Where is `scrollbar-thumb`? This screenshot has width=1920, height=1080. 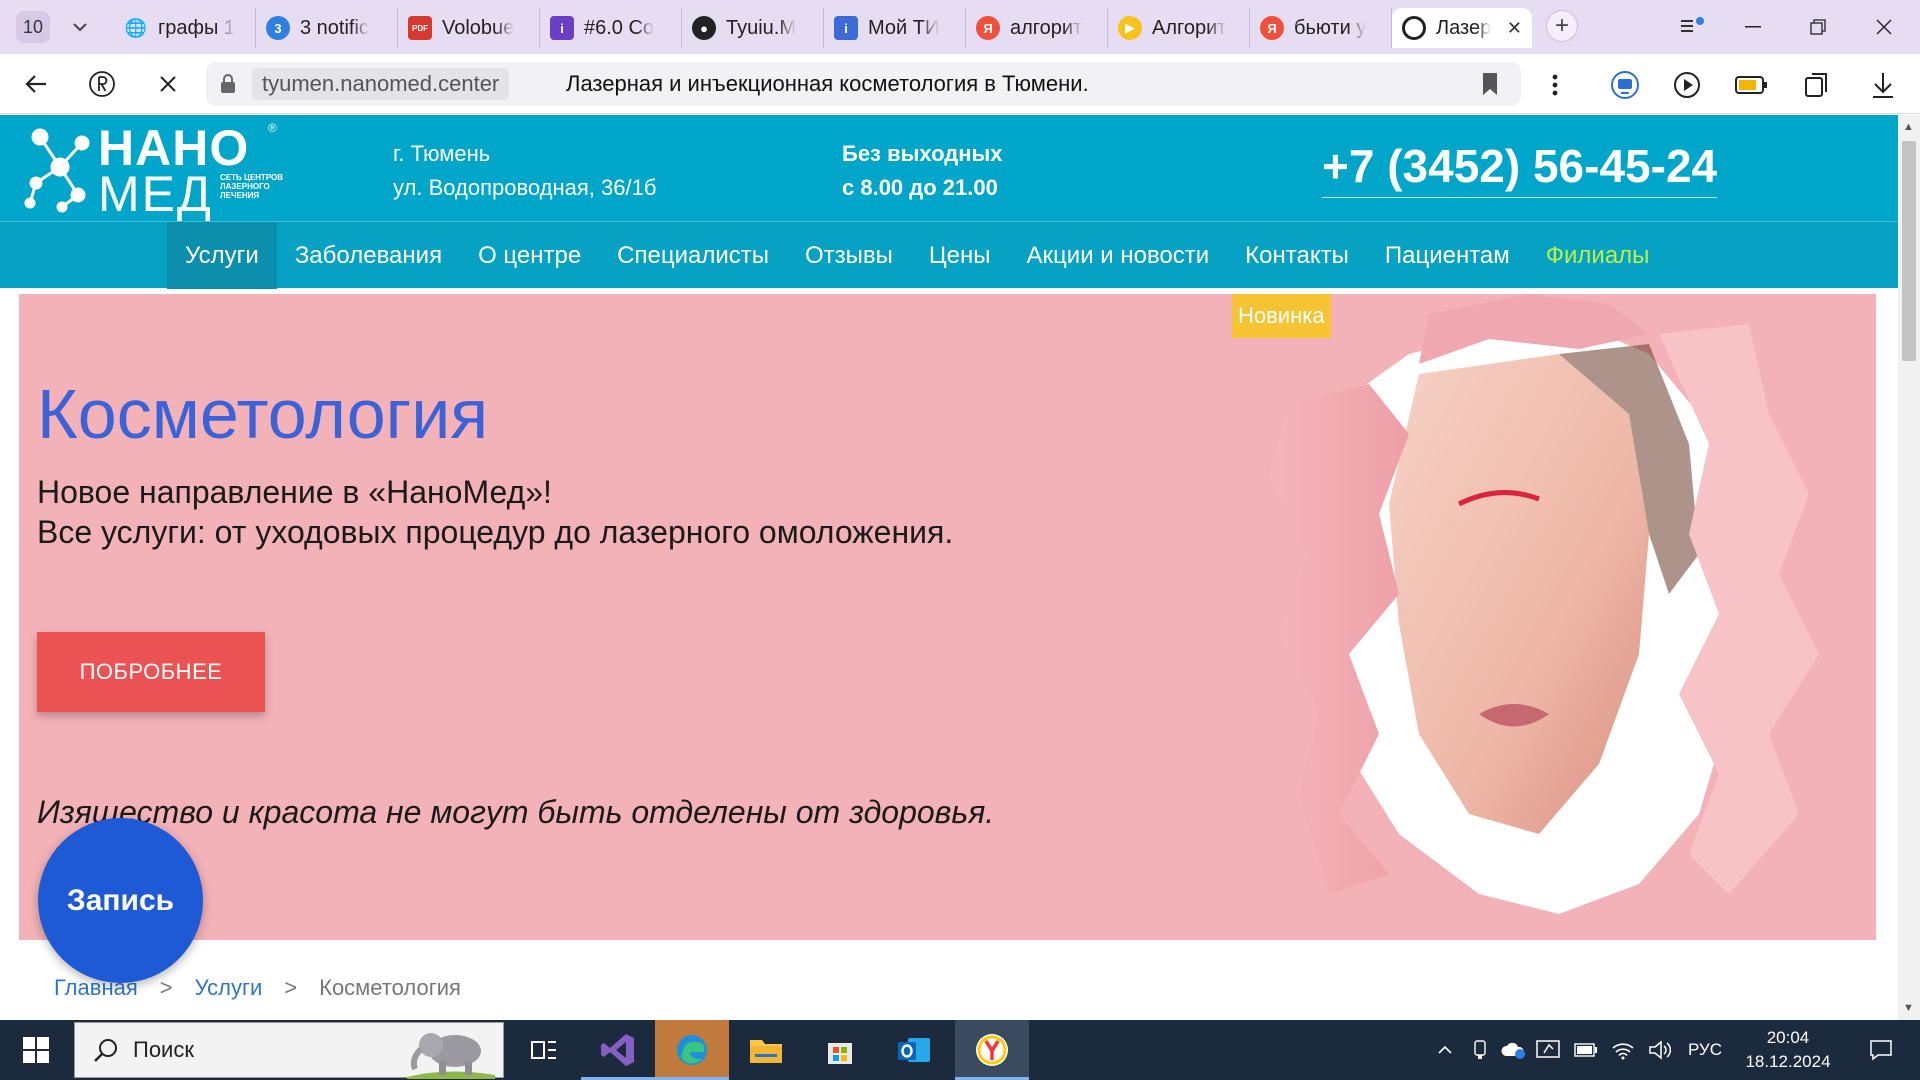 scrollbar-thumb is located at coordinates (1909, 251).